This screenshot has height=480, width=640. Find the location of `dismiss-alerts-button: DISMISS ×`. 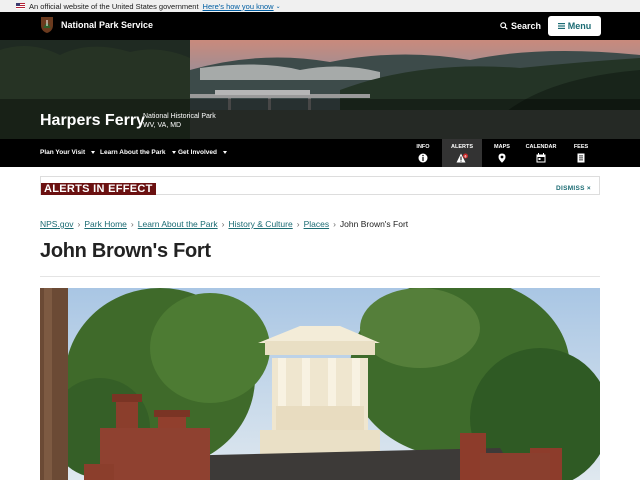

dismiss-alerts-button: DISMISS × is located at coordinates (573, 188).